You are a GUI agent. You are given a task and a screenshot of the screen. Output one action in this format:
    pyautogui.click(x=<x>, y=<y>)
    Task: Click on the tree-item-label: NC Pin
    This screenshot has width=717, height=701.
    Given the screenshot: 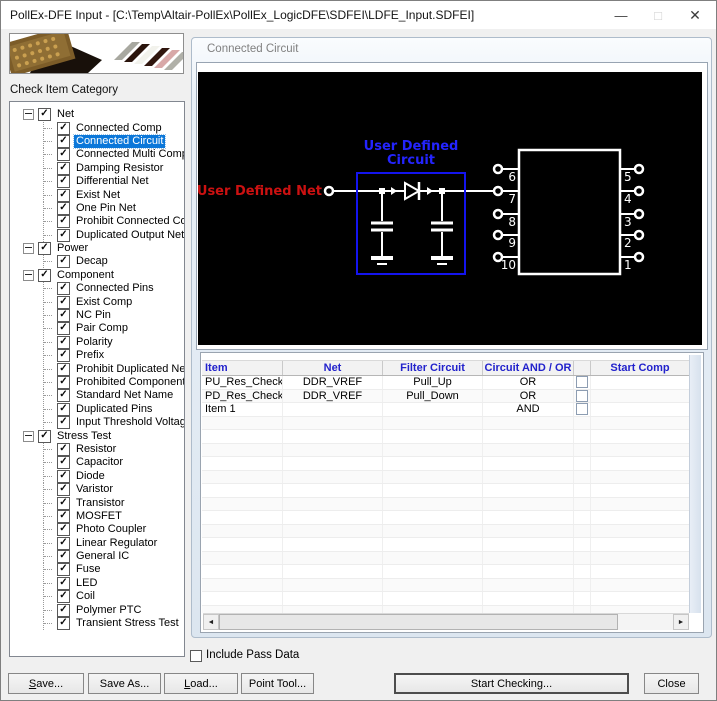 What is the action you would take?
    pyautogui.click(x=93, y=315)
    